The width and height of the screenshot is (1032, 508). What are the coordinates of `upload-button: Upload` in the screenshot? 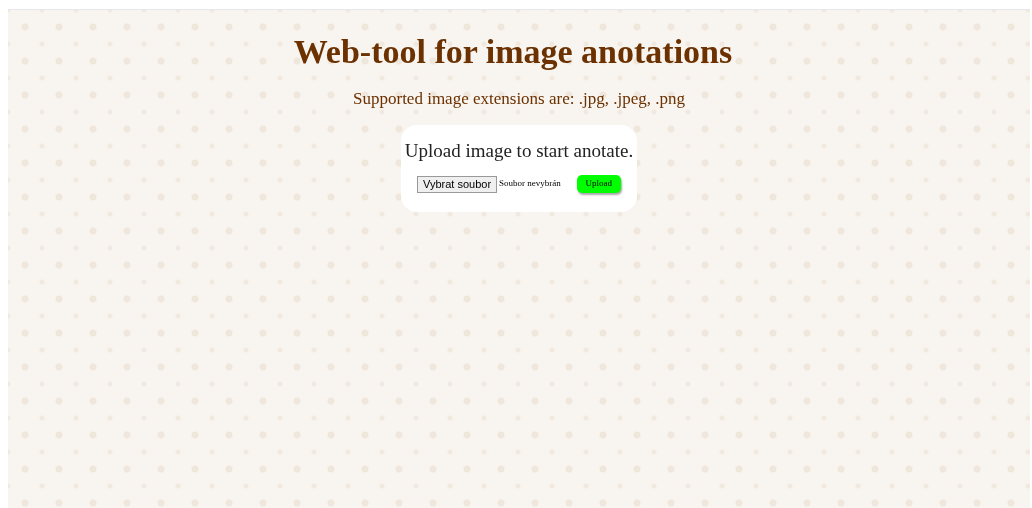 It's located at (598, 184).